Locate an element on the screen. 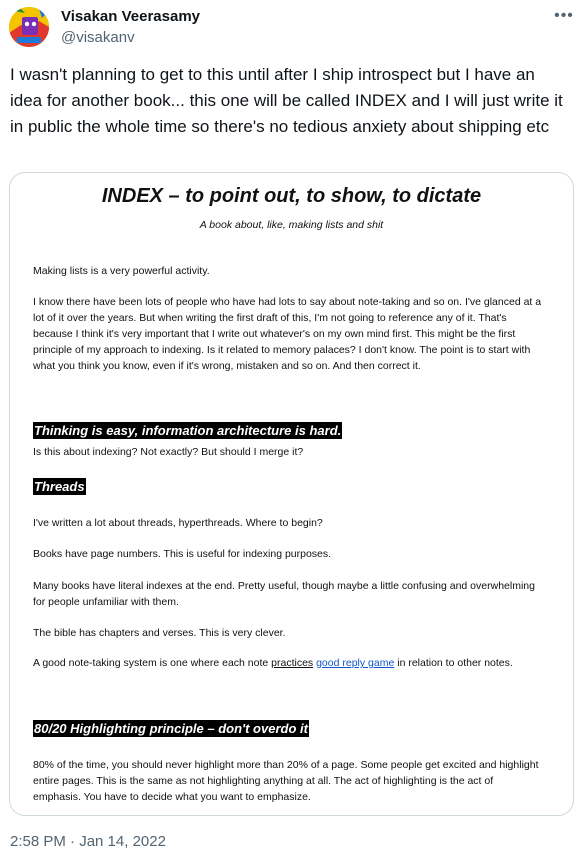 The width and height of the screenshot is (583, 864). practices-link: practices is located at coordinates (292, 663).